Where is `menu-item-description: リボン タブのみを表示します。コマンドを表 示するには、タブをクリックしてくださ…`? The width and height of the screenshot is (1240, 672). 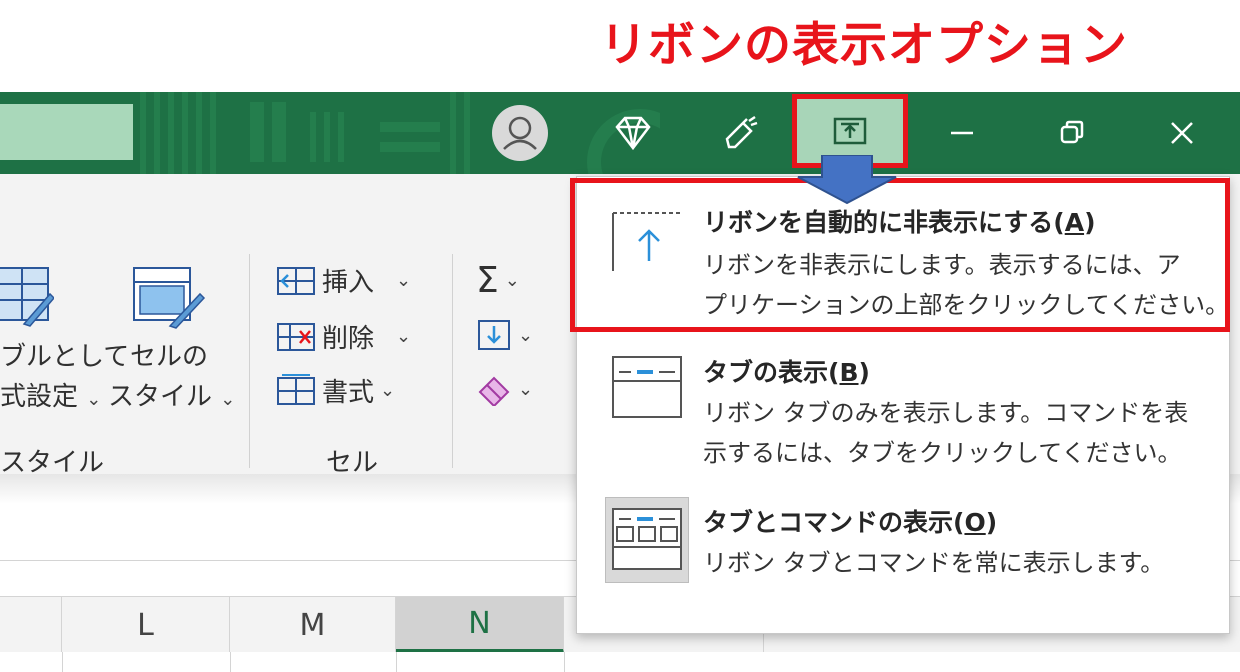 menu-item-description: リボン タブのみを表示します。コマンドを表 示するには、タブをクリックしてくださ… is located at coordinates (953, 433).